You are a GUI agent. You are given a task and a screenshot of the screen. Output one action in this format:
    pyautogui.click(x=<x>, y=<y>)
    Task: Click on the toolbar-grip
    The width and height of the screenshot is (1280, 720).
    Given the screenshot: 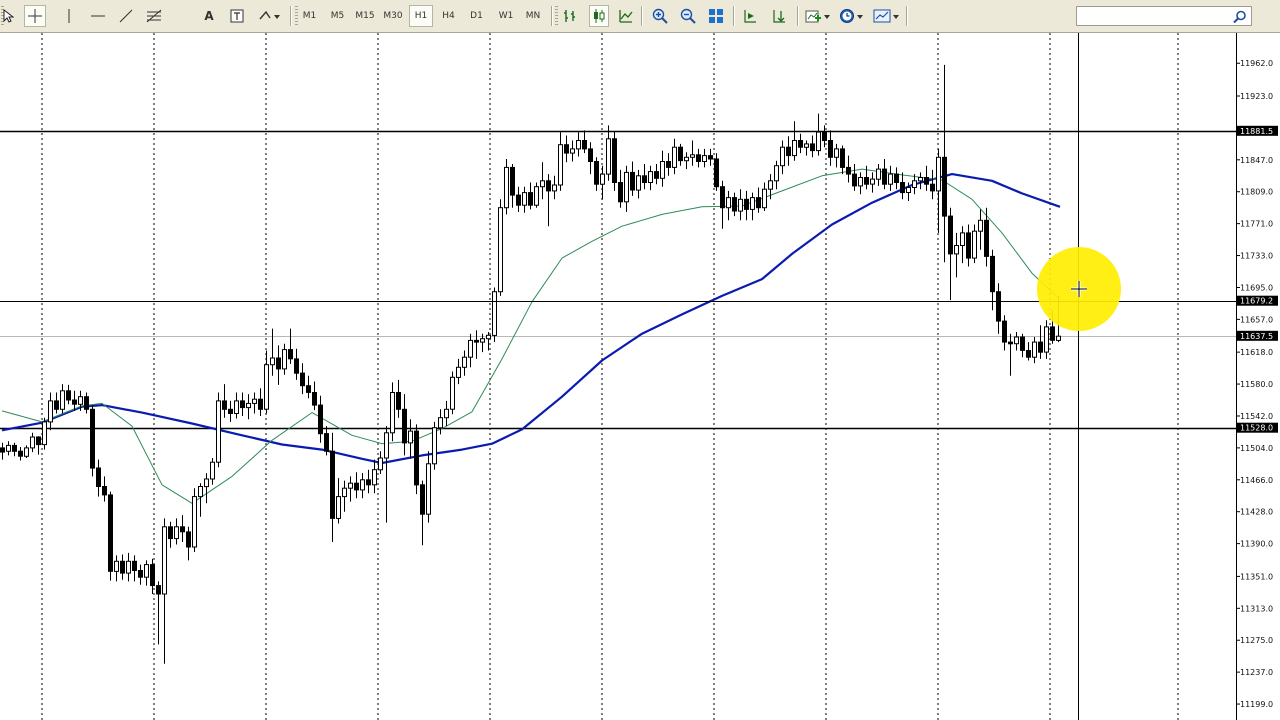 What is the action you would take?
    pyautogui.click(x=556, y=16)
    